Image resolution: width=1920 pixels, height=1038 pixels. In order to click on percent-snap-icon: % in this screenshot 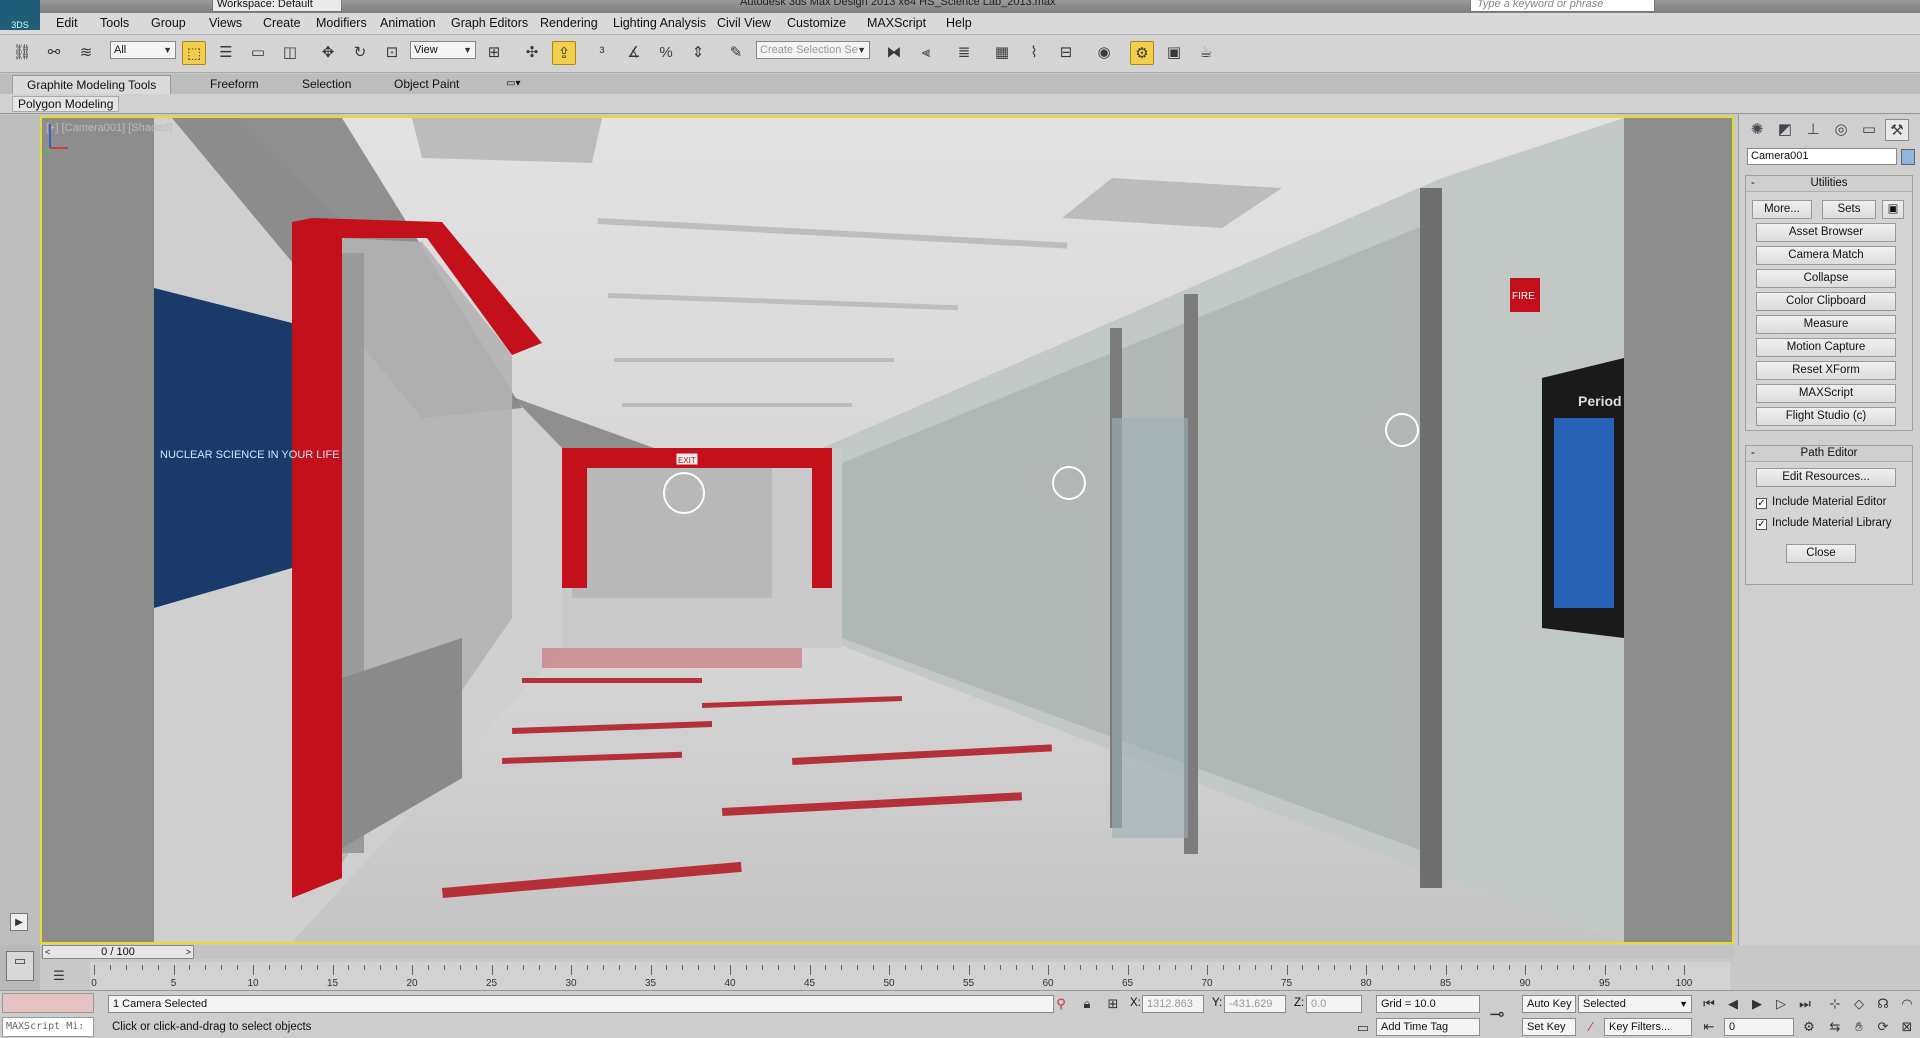, I will do `click(666, 53)`.